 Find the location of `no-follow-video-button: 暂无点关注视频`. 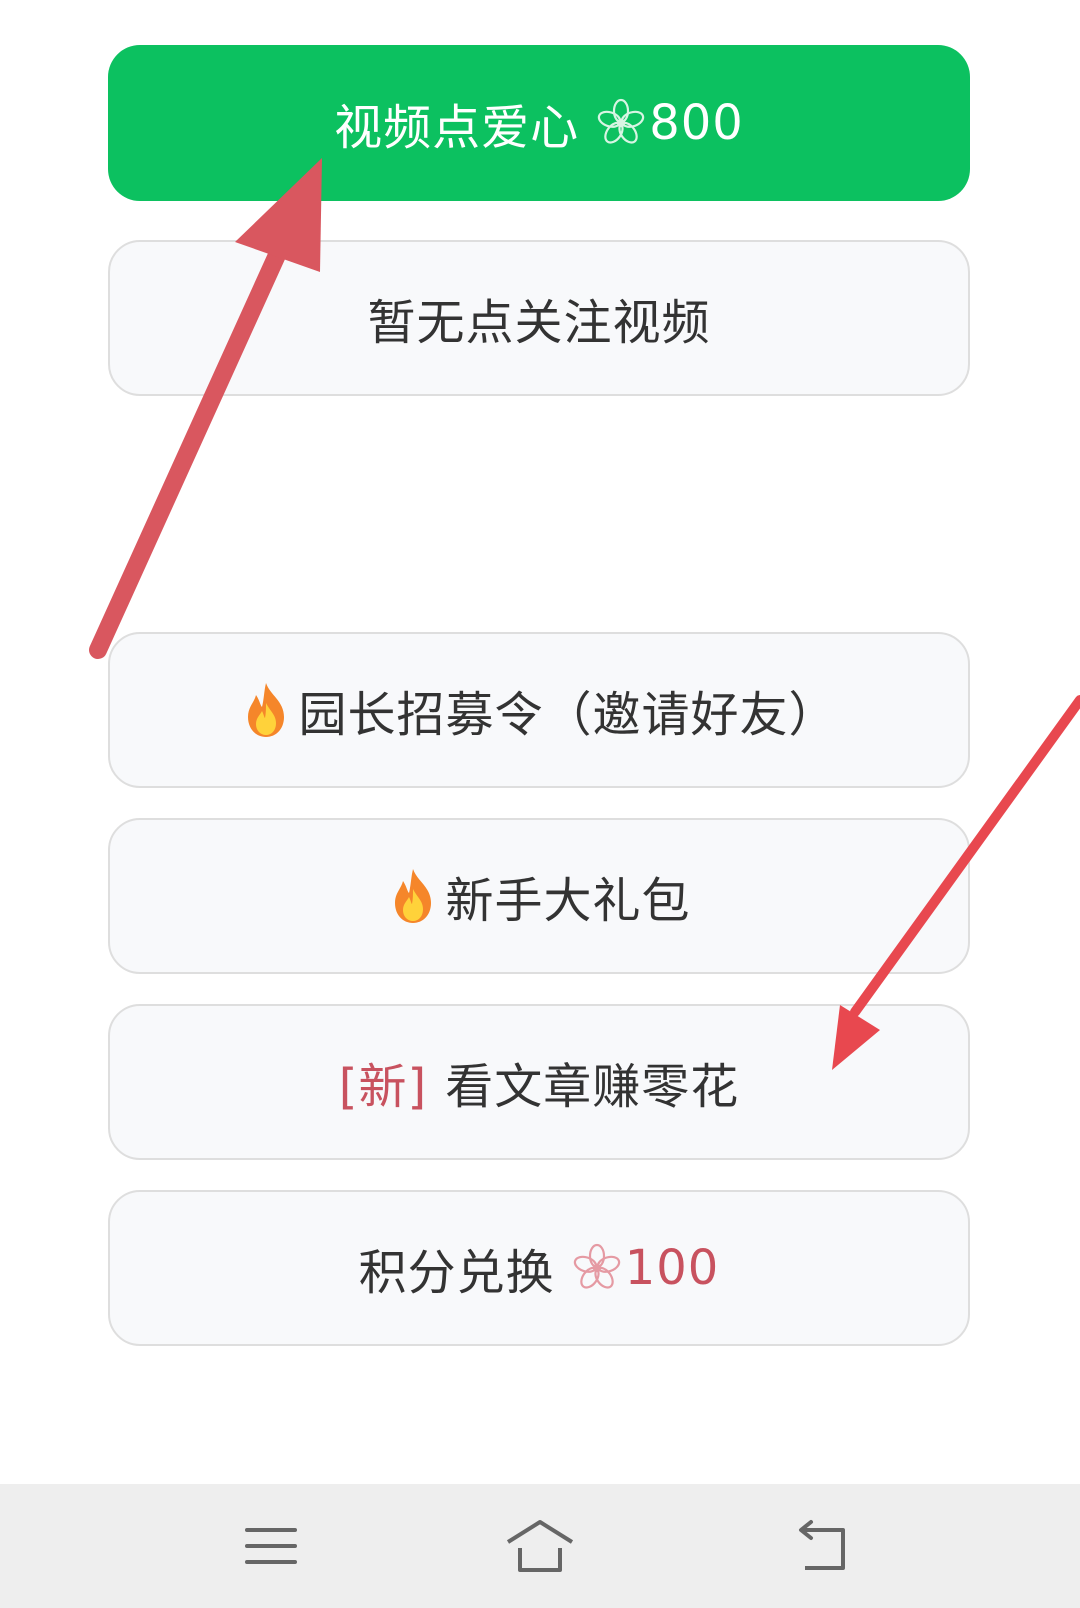

no-follow-video-button: 暂无点关注视频 is located at coordinates (539, 318).